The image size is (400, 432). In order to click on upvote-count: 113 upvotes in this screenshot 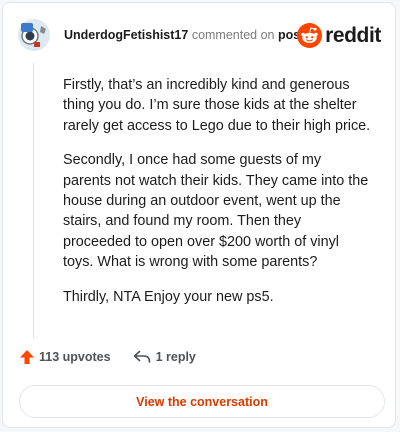, I will do `click(75, 357)`.